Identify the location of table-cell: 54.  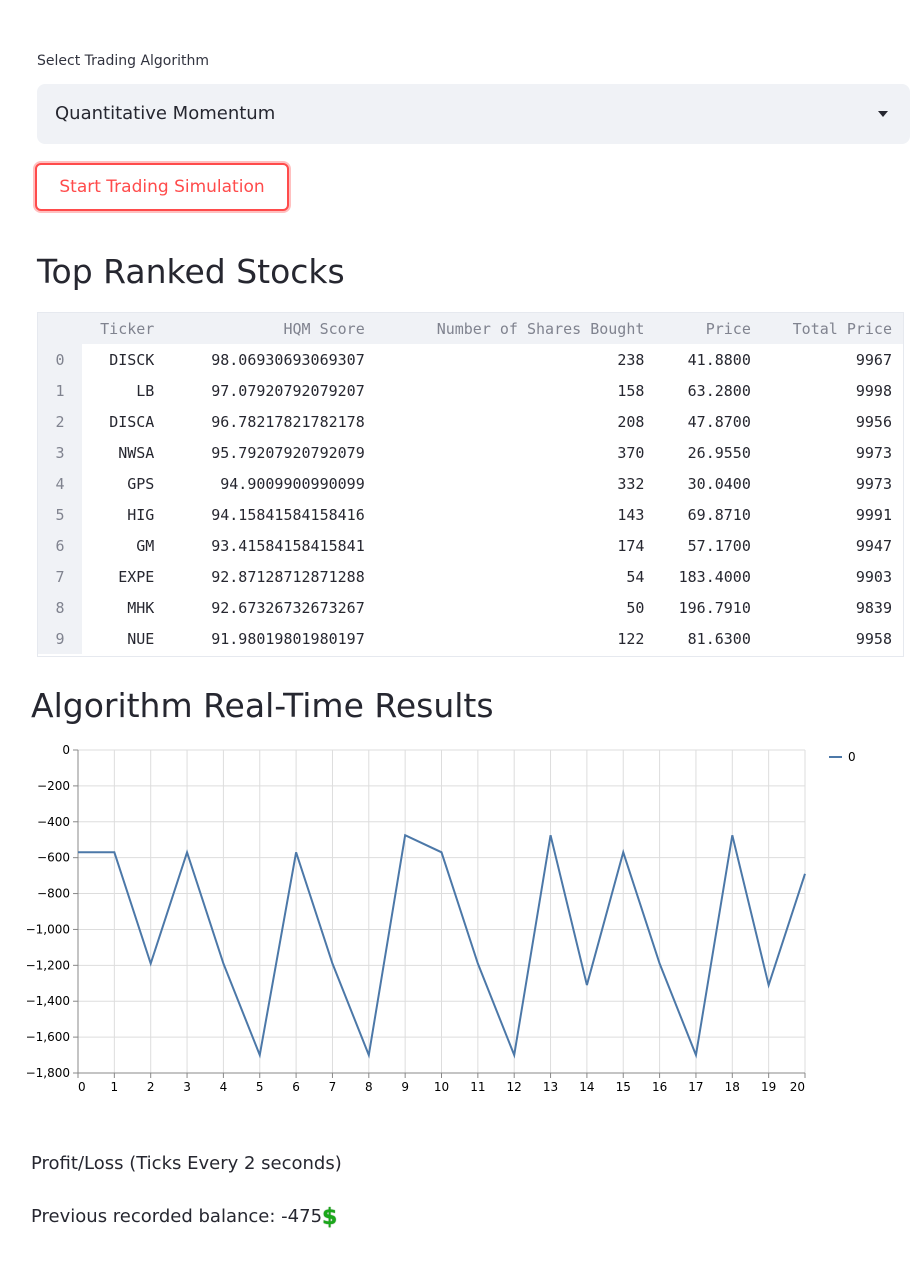
(635, 576).